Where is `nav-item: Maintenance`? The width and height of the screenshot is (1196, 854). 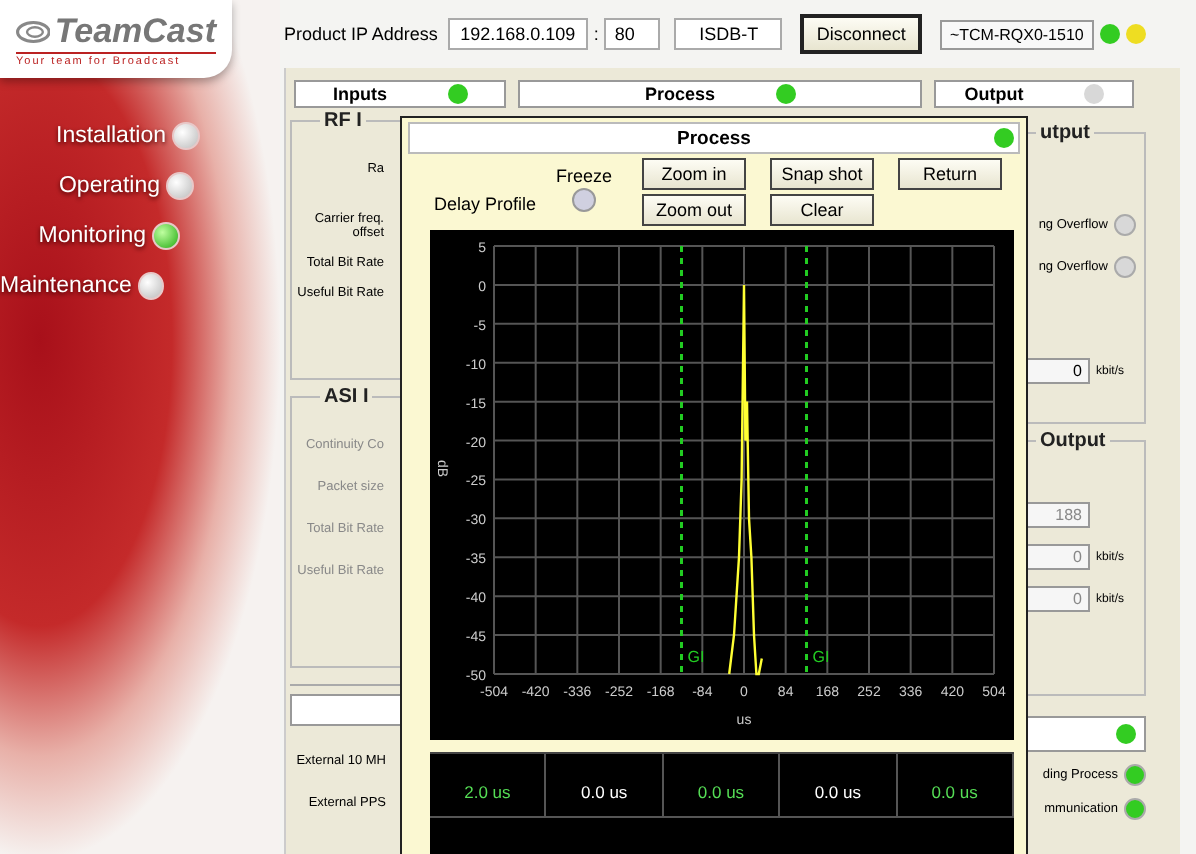
nav-item: Maintenance is located at coordinates (66, 286).